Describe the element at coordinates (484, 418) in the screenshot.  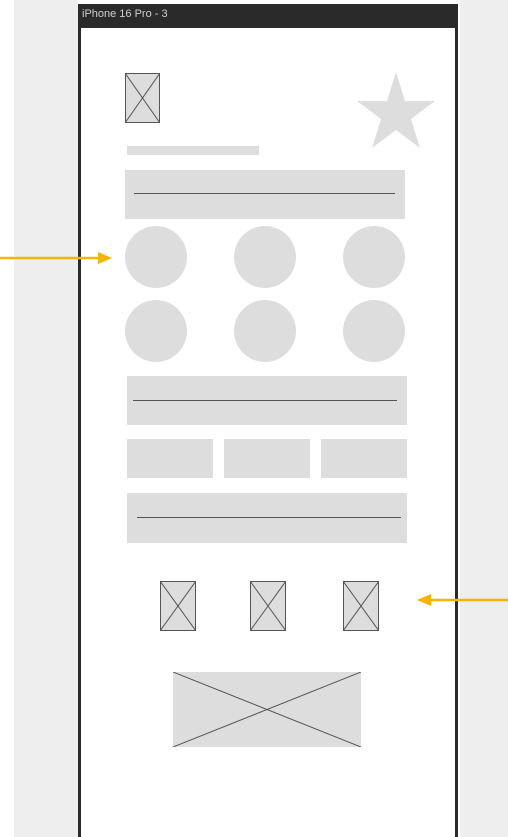
I see `right-canvas-panel` at that location.